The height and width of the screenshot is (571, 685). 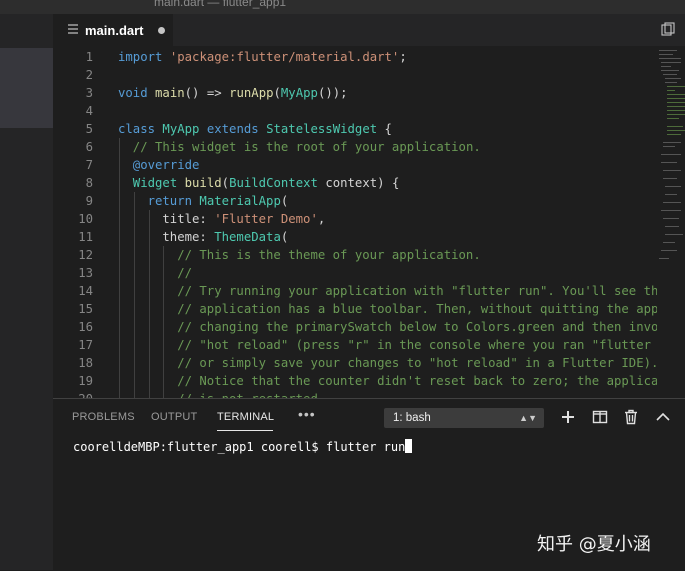 I want to click on unsaved-dot-icon, so click(x=161, y=30).